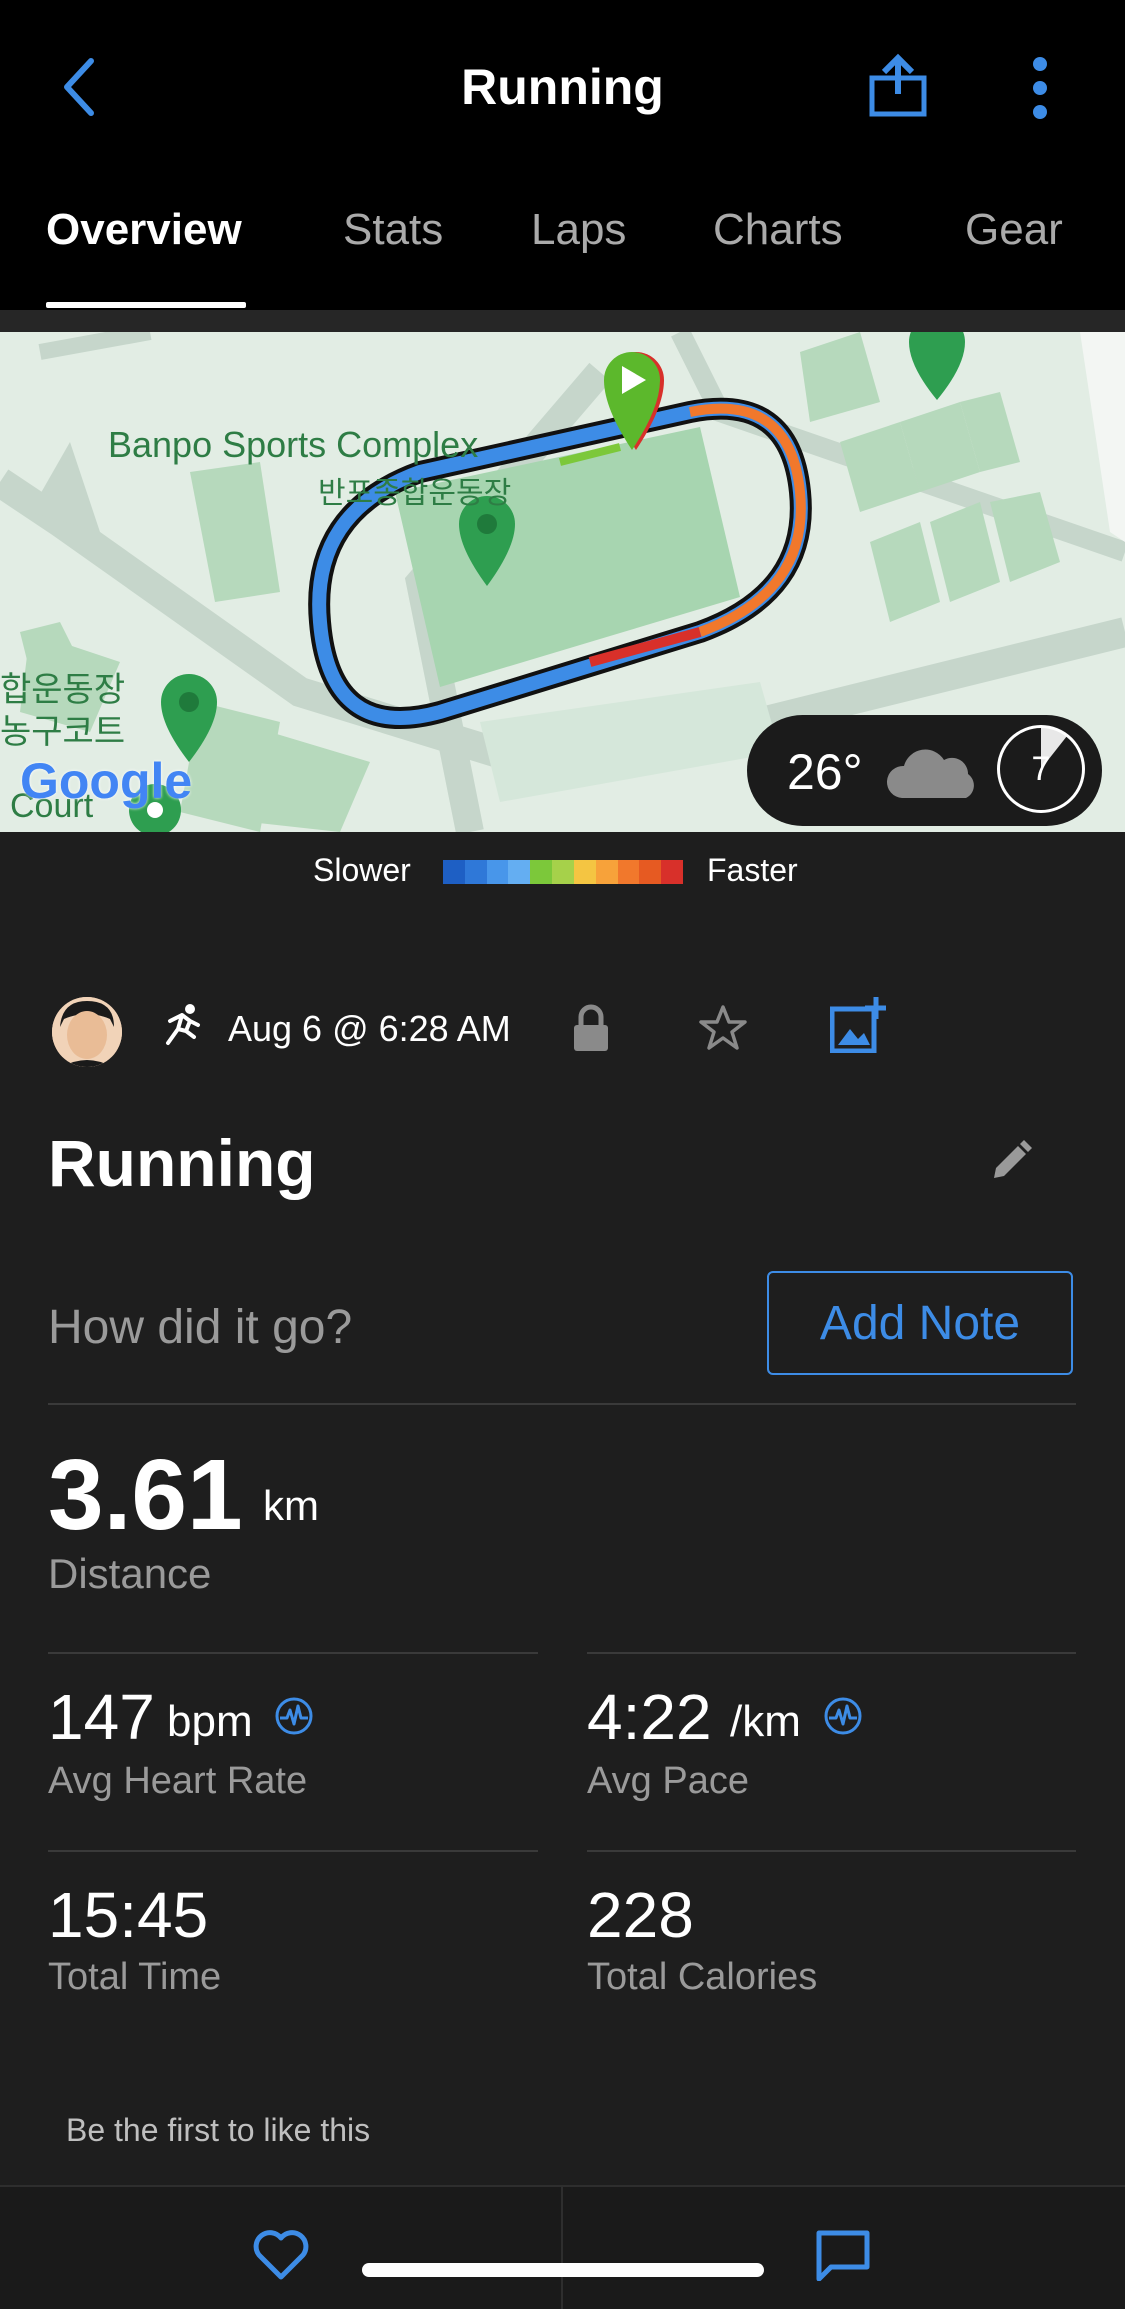 Image resolution: width=1125 pixels, height=2309 pixels. I want to click on likes-text: Be the first to like this, so click(218, 2130).